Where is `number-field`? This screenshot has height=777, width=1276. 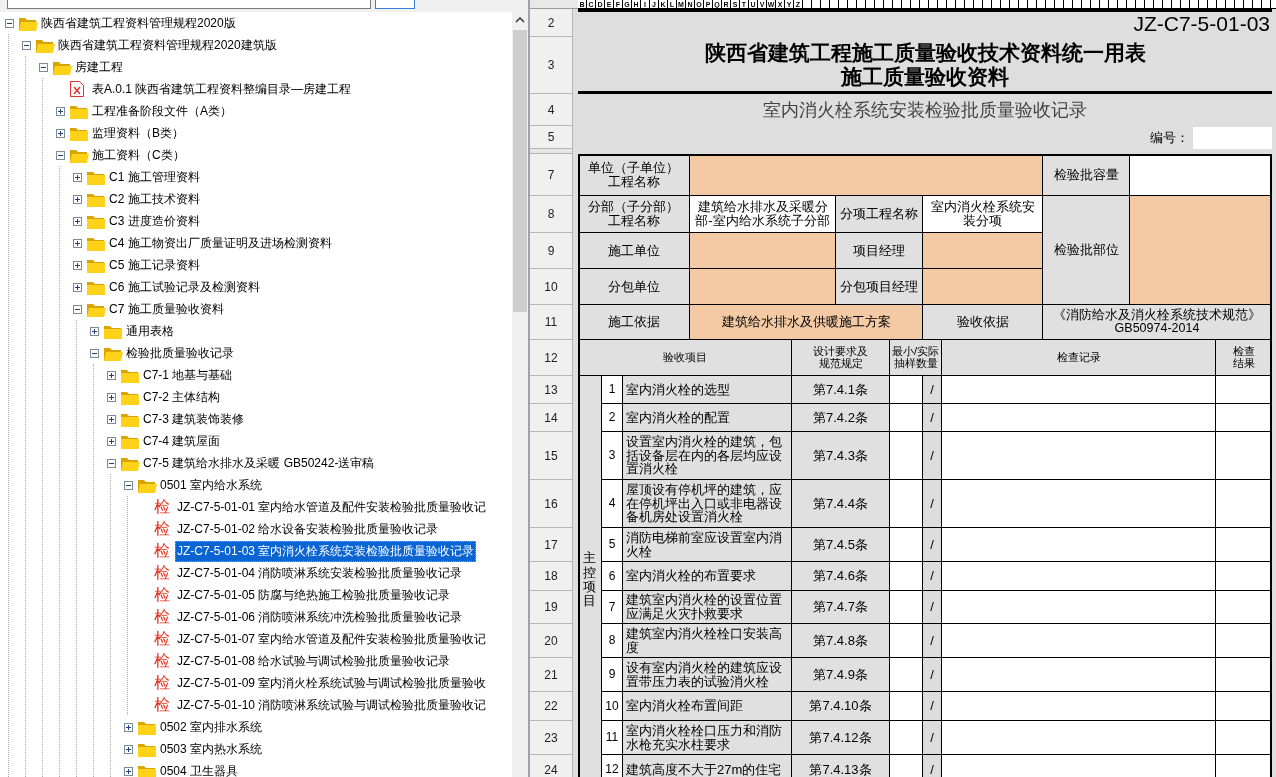 number-field is located at coordinates (1232, 137).